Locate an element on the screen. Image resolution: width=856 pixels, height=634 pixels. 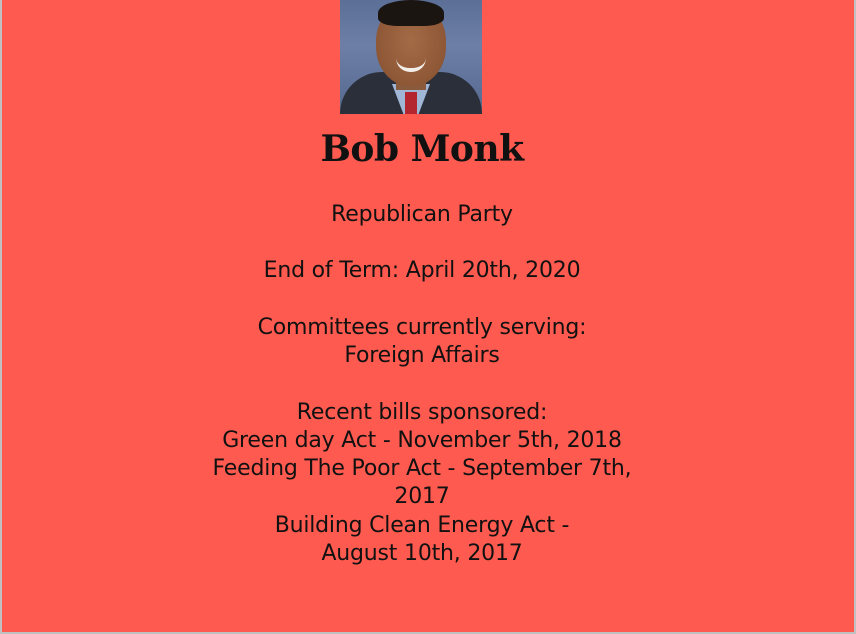
profile-name: Bob Monk is located at coordinates (422, 149).